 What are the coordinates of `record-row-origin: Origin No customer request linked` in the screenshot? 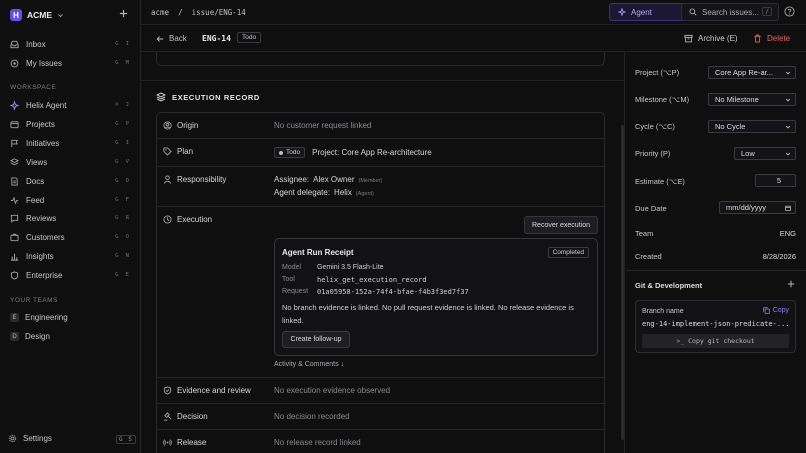 It's located at (381, 126).